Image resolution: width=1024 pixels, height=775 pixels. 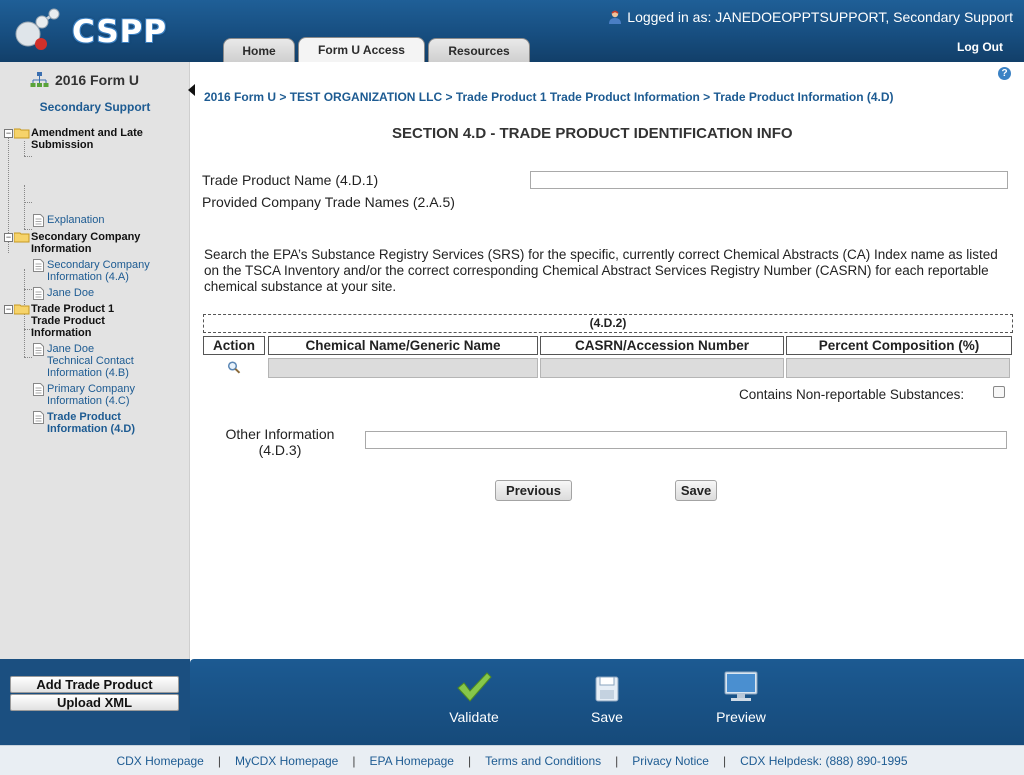 What do you see at coordinates (980, 47) in the screenshot?
I see `logout-link: Log Out` at bounding box center [980, 47].